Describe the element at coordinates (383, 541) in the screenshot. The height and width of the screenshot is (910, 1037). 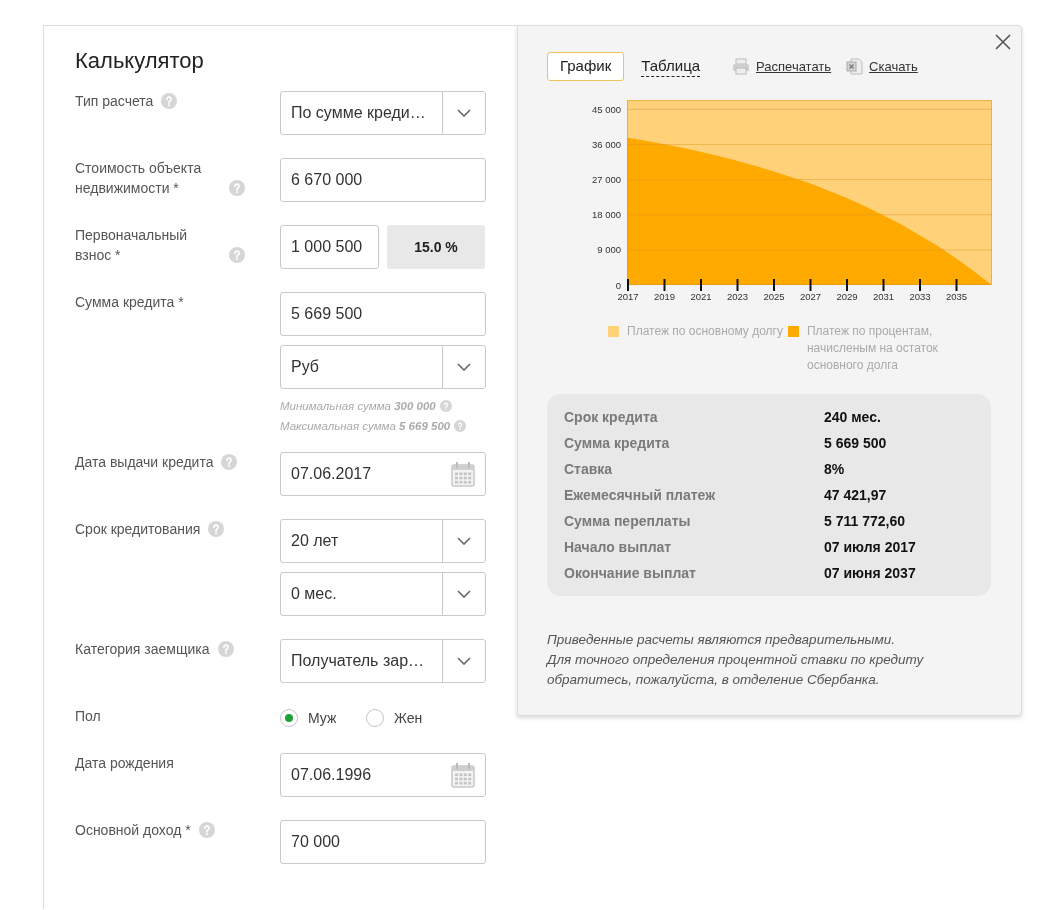
I see `dropdown: 20 лет` at that location.